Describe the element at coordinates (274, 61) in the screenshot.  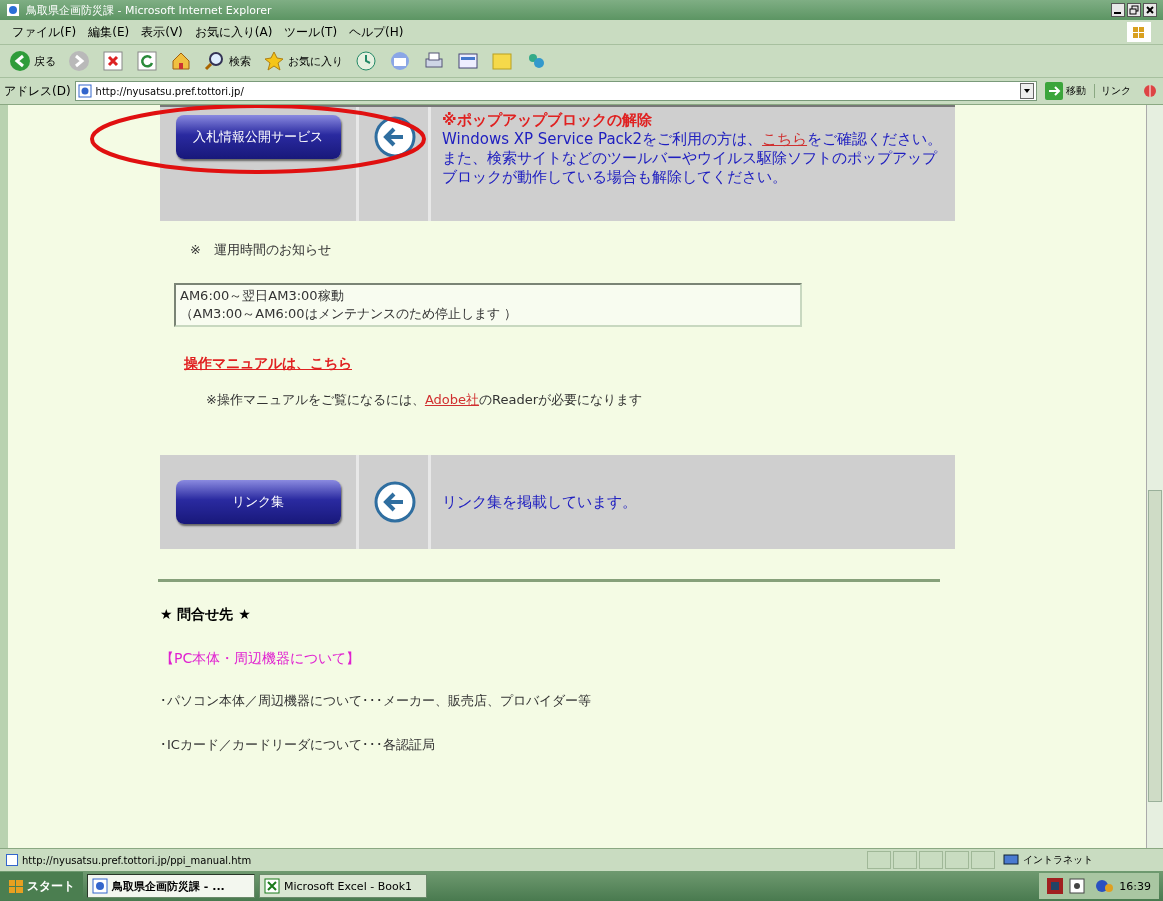
I see `favorites-icon` at that location.